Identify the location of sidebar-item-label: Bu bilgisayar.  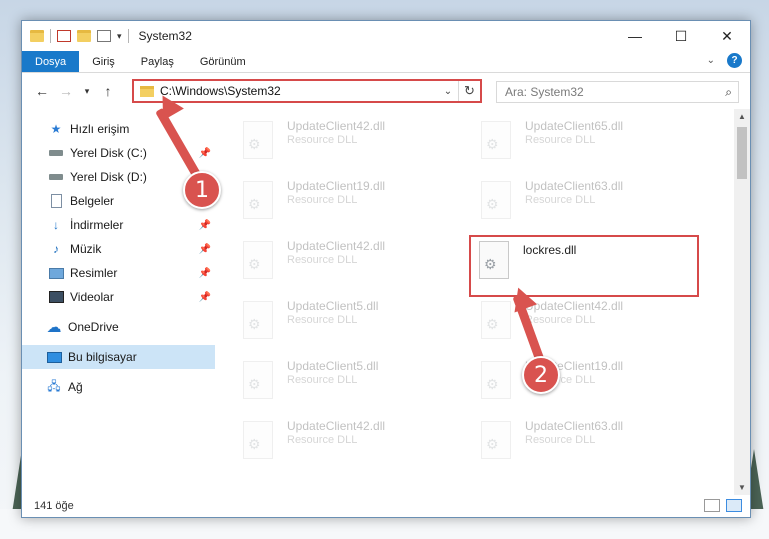
(102, 357).